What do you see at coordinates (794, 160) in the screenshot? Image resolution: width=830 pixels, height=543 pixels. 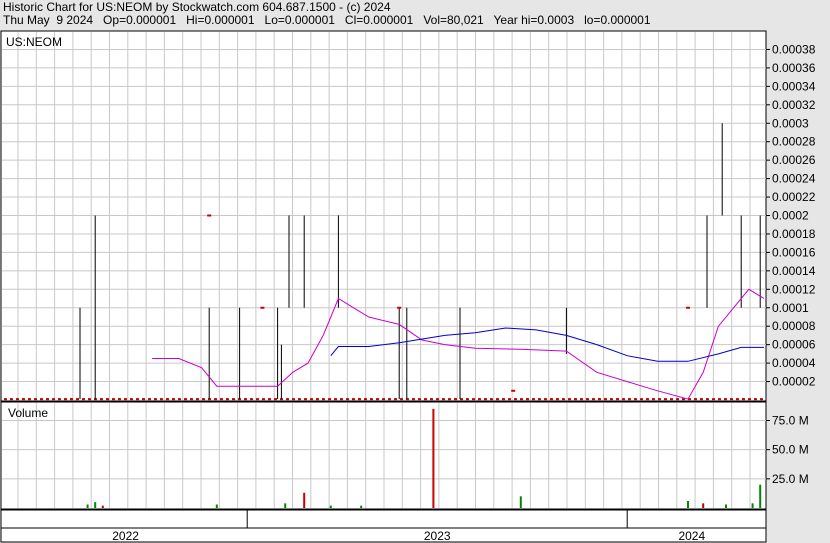 I see `price-y-tick-label: 0.00026` at bounding box center [794, 160].